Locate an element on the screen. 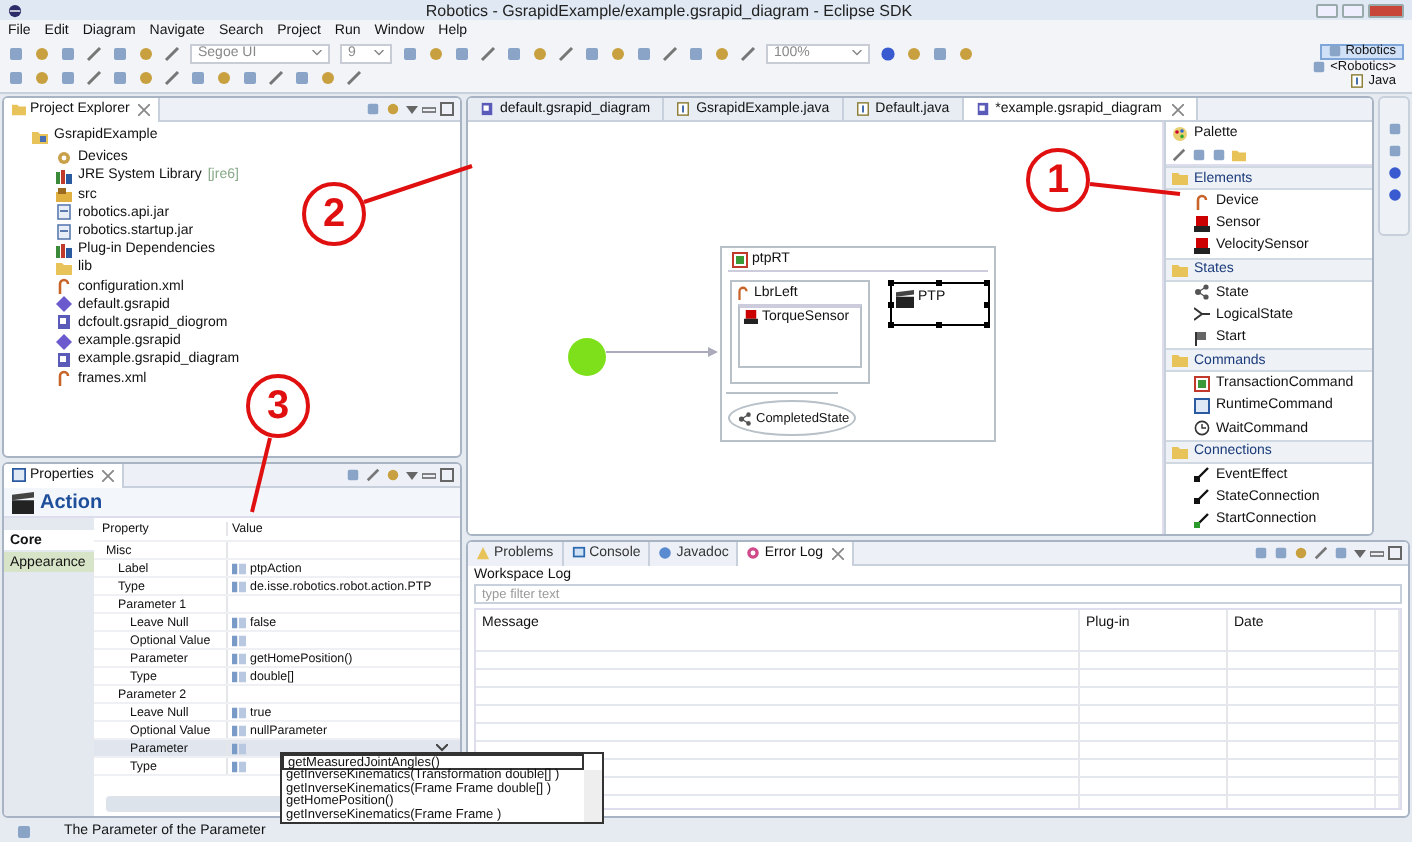 Image resolution: width=1412 pixels, height=842 pixels. palette-icon is located at coordinates (1180, 133).